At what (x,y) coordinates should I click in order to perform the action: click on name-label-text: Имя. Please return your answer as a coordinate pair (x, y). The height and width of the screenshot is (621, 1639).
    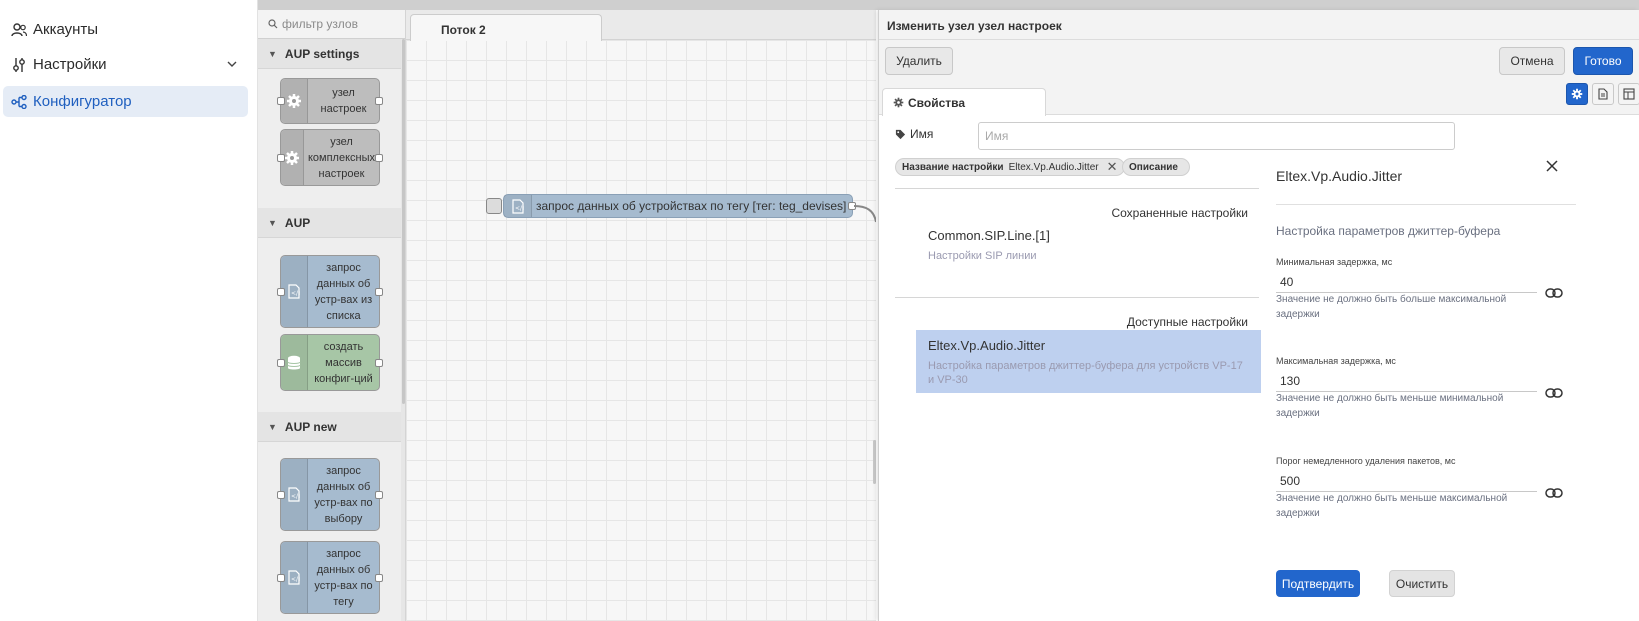
    Looking at the image, I should click on (922, 134).